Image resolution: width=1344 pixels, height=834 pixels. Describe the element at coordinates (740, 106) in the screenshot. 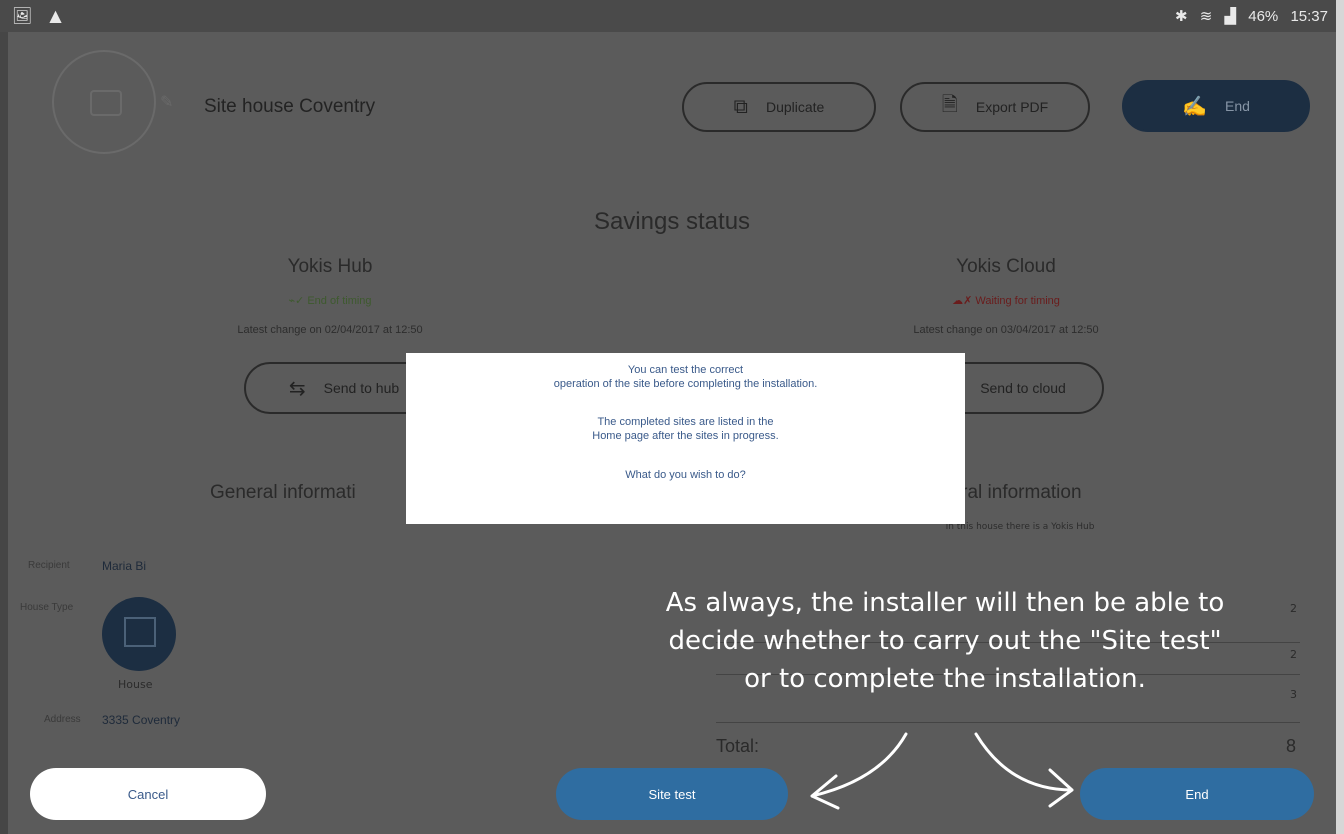

I see `duplicate-icon: ⧉` at that location.